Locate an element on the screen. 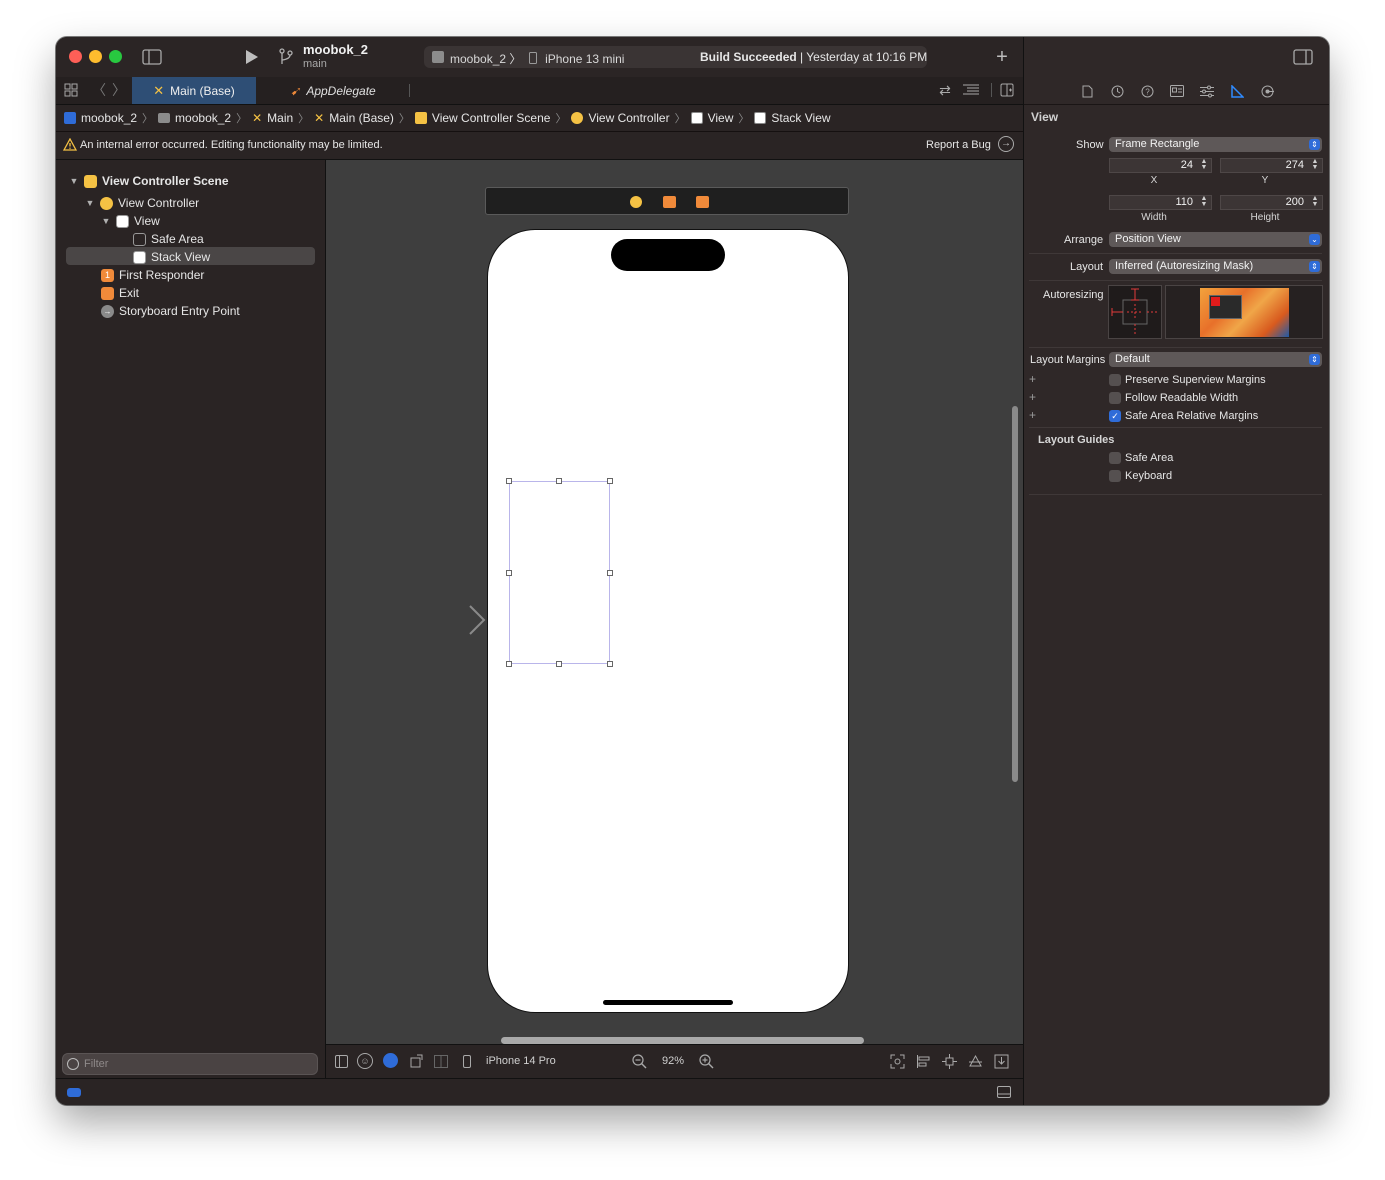 The height and width of the screenshot is (1180, 1385). identity-inspector-icon is located at coordinates (1177, 91).